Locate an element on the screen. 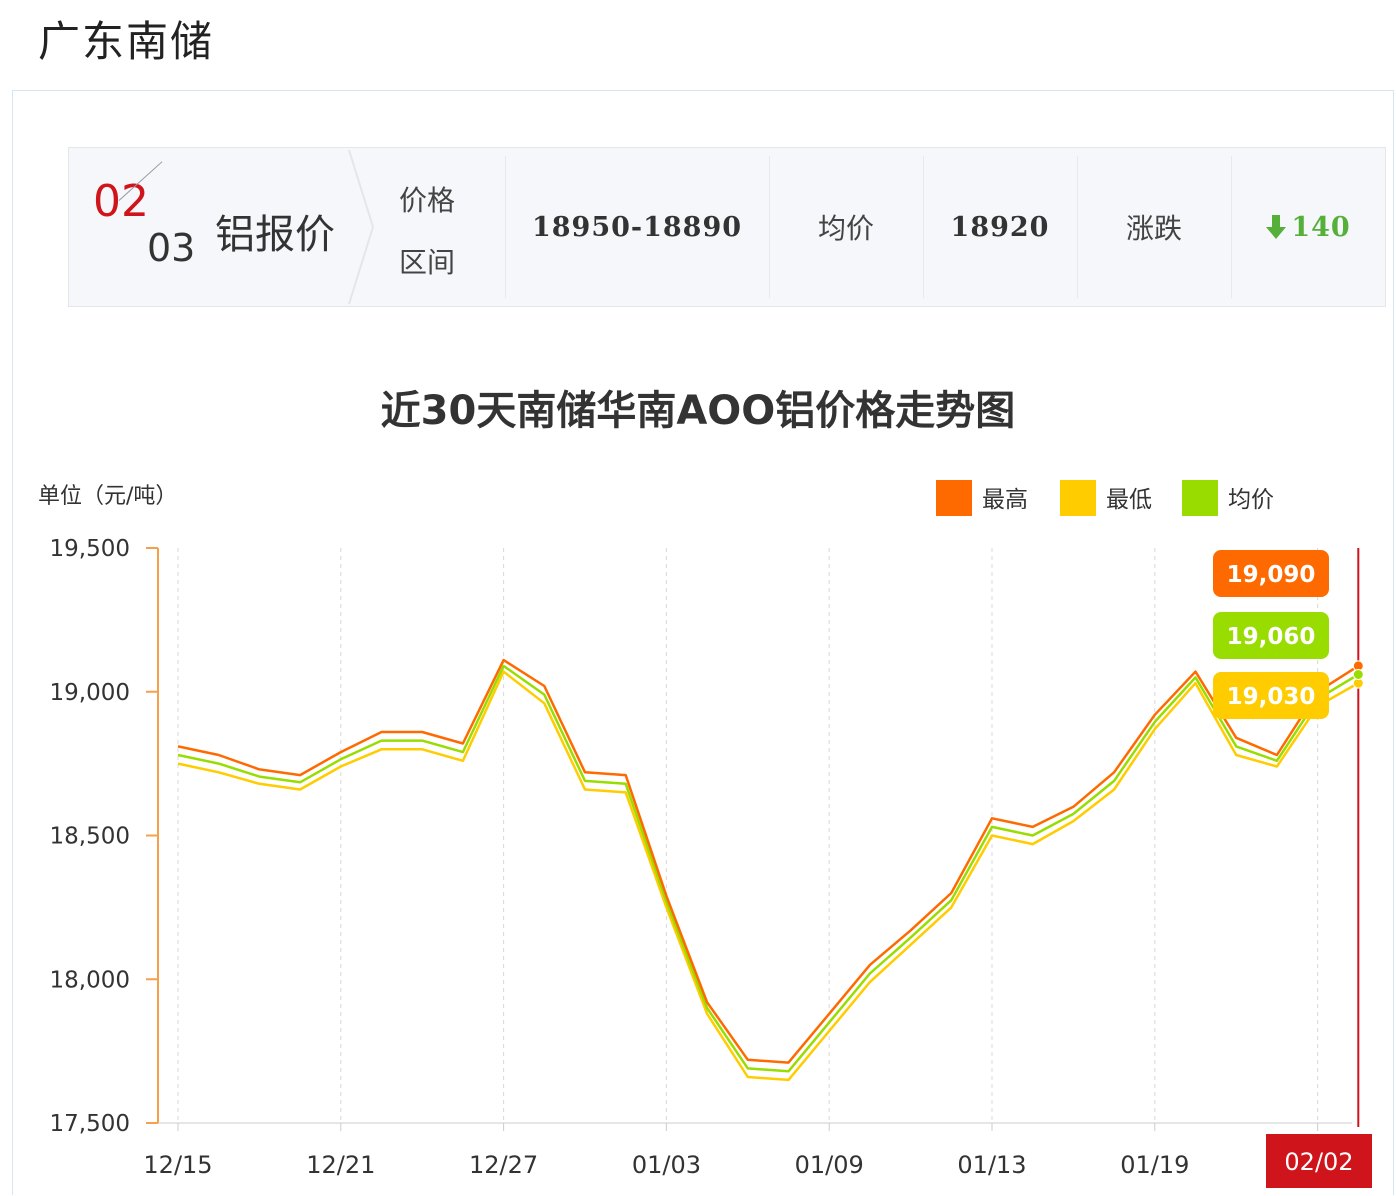 The height and width of the screenshot is (1196, 1396). y-tick-label: 19,500 is located at coordinates (90, 549).